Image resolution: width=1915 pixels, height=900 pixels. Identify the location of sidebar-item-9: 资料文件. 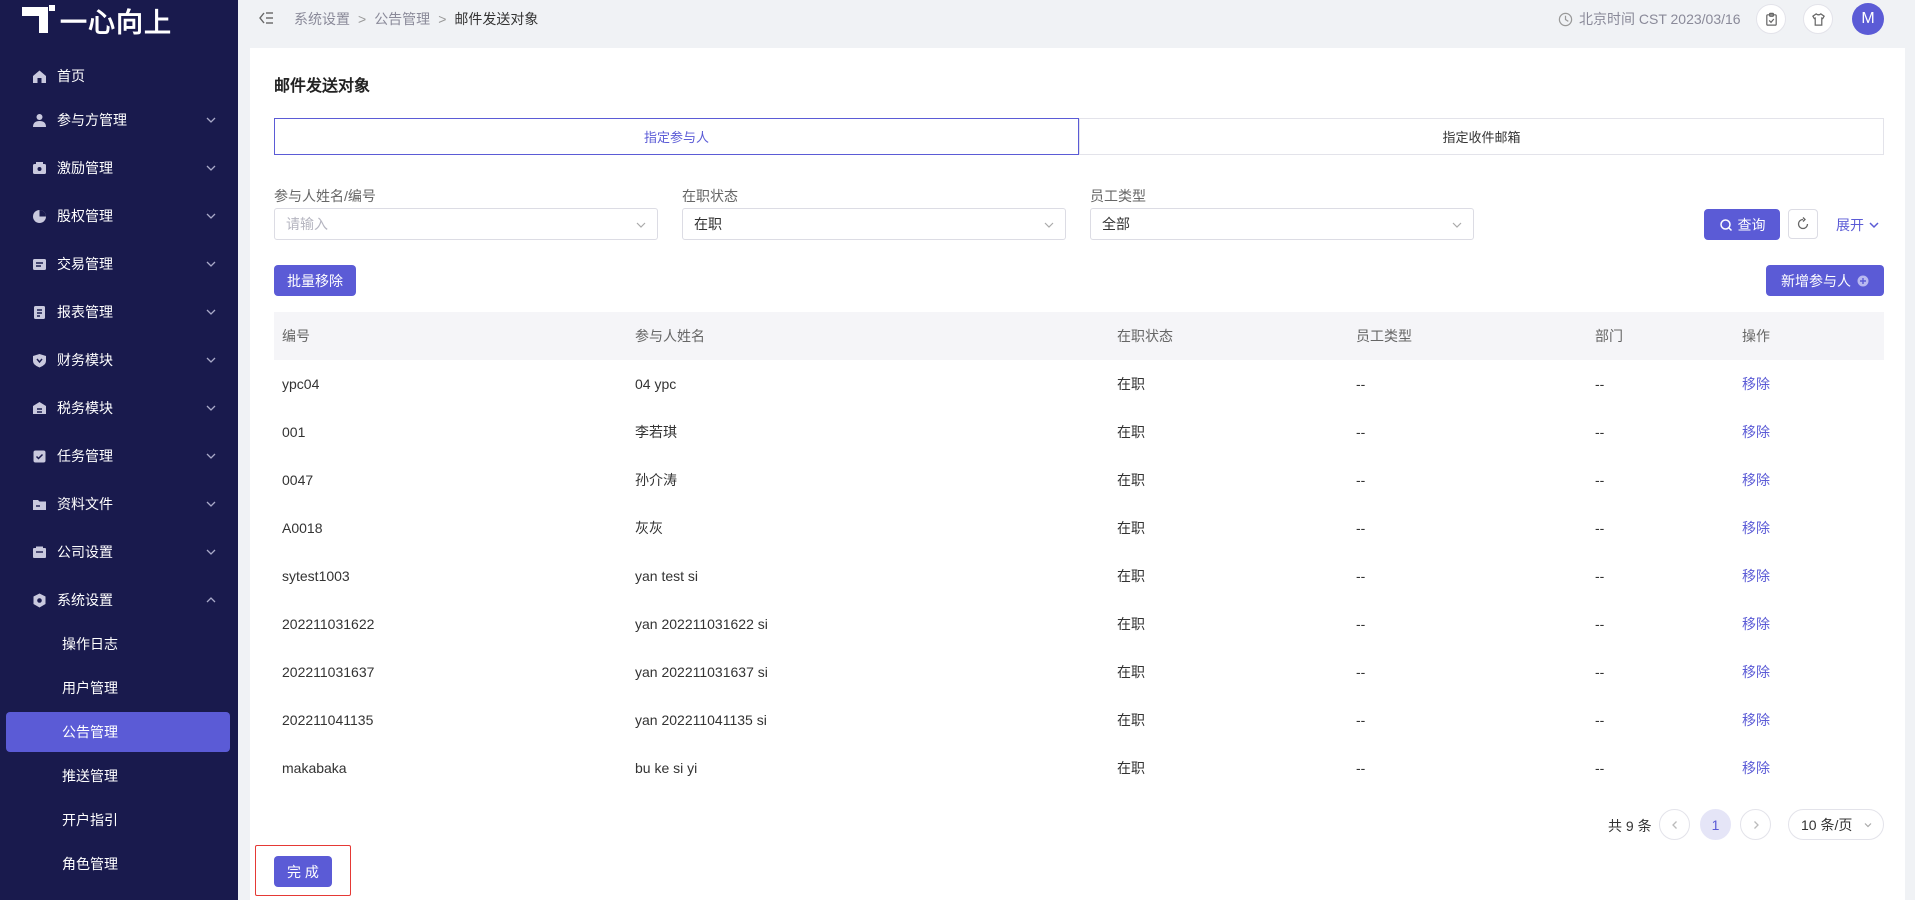
(119, 504).